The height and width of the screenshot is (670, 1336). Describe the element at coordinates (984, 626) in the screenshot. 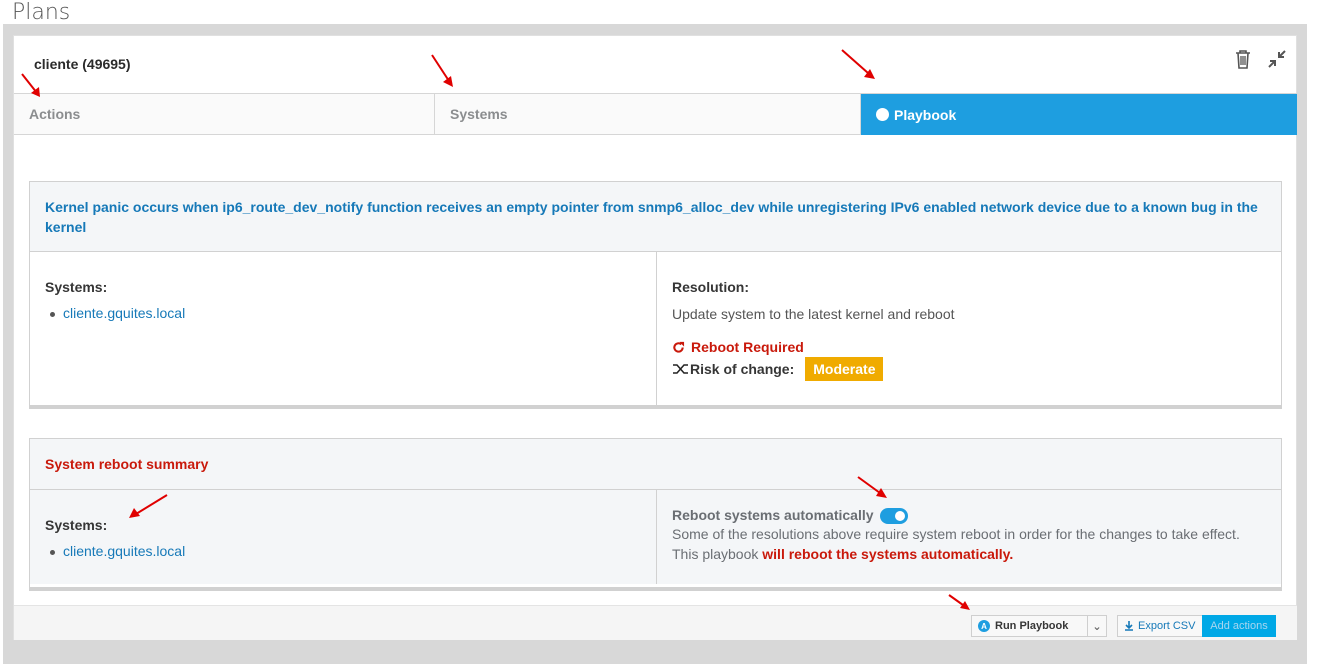

I see `ansible-icon: A` at that location.